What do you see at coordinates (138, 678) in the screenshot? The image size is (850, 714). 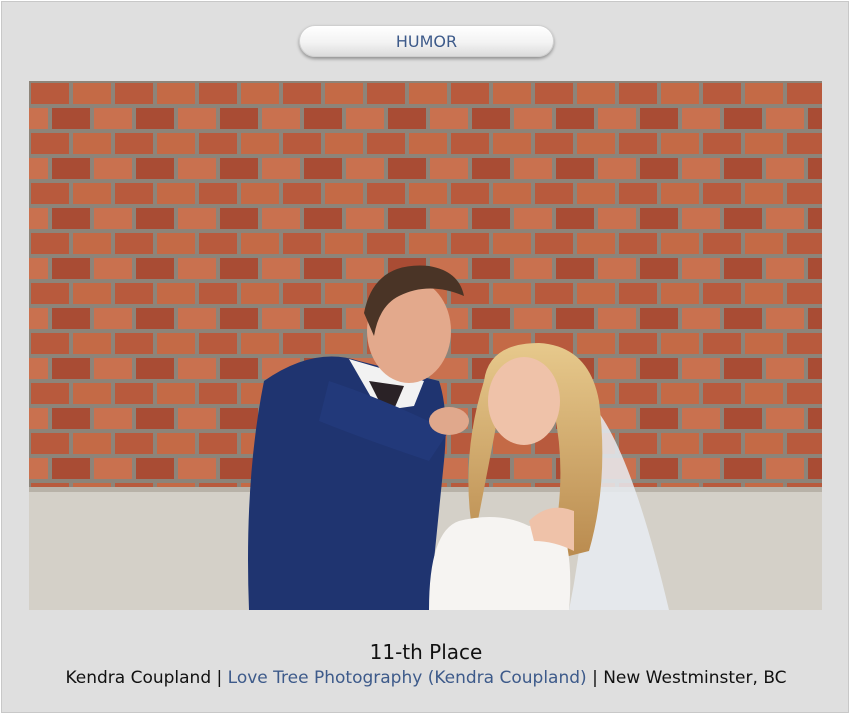 I see `author-name: Kendra Coupland` at bounding box center [138, 678].